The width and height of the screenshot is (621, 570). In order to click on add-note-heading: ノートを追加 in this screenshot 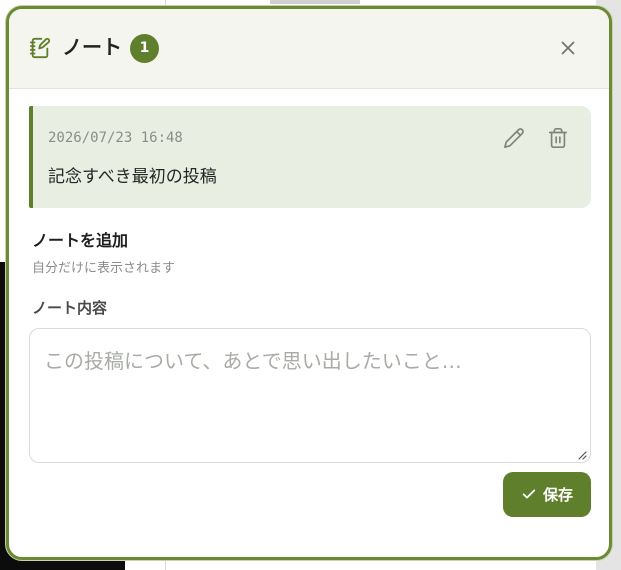, I will do `click(80, 240)`.